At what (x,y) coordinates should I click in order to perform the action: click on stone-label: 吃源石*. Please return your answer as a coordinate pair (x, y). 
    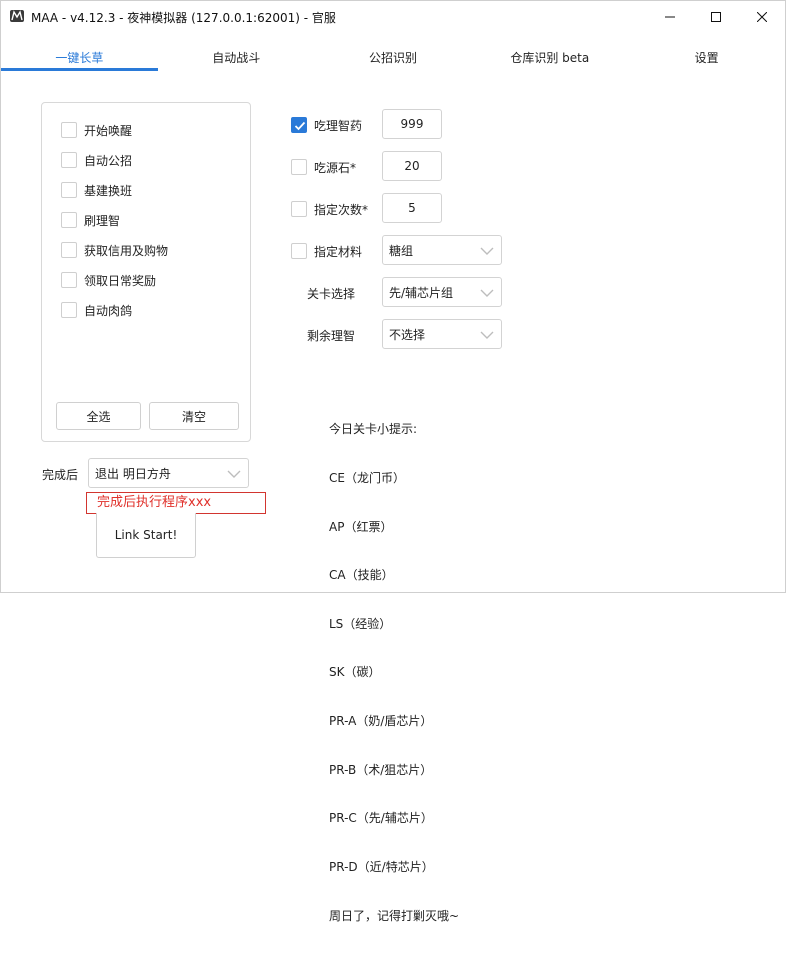
    Looking at the image, I should click on (335, 167).